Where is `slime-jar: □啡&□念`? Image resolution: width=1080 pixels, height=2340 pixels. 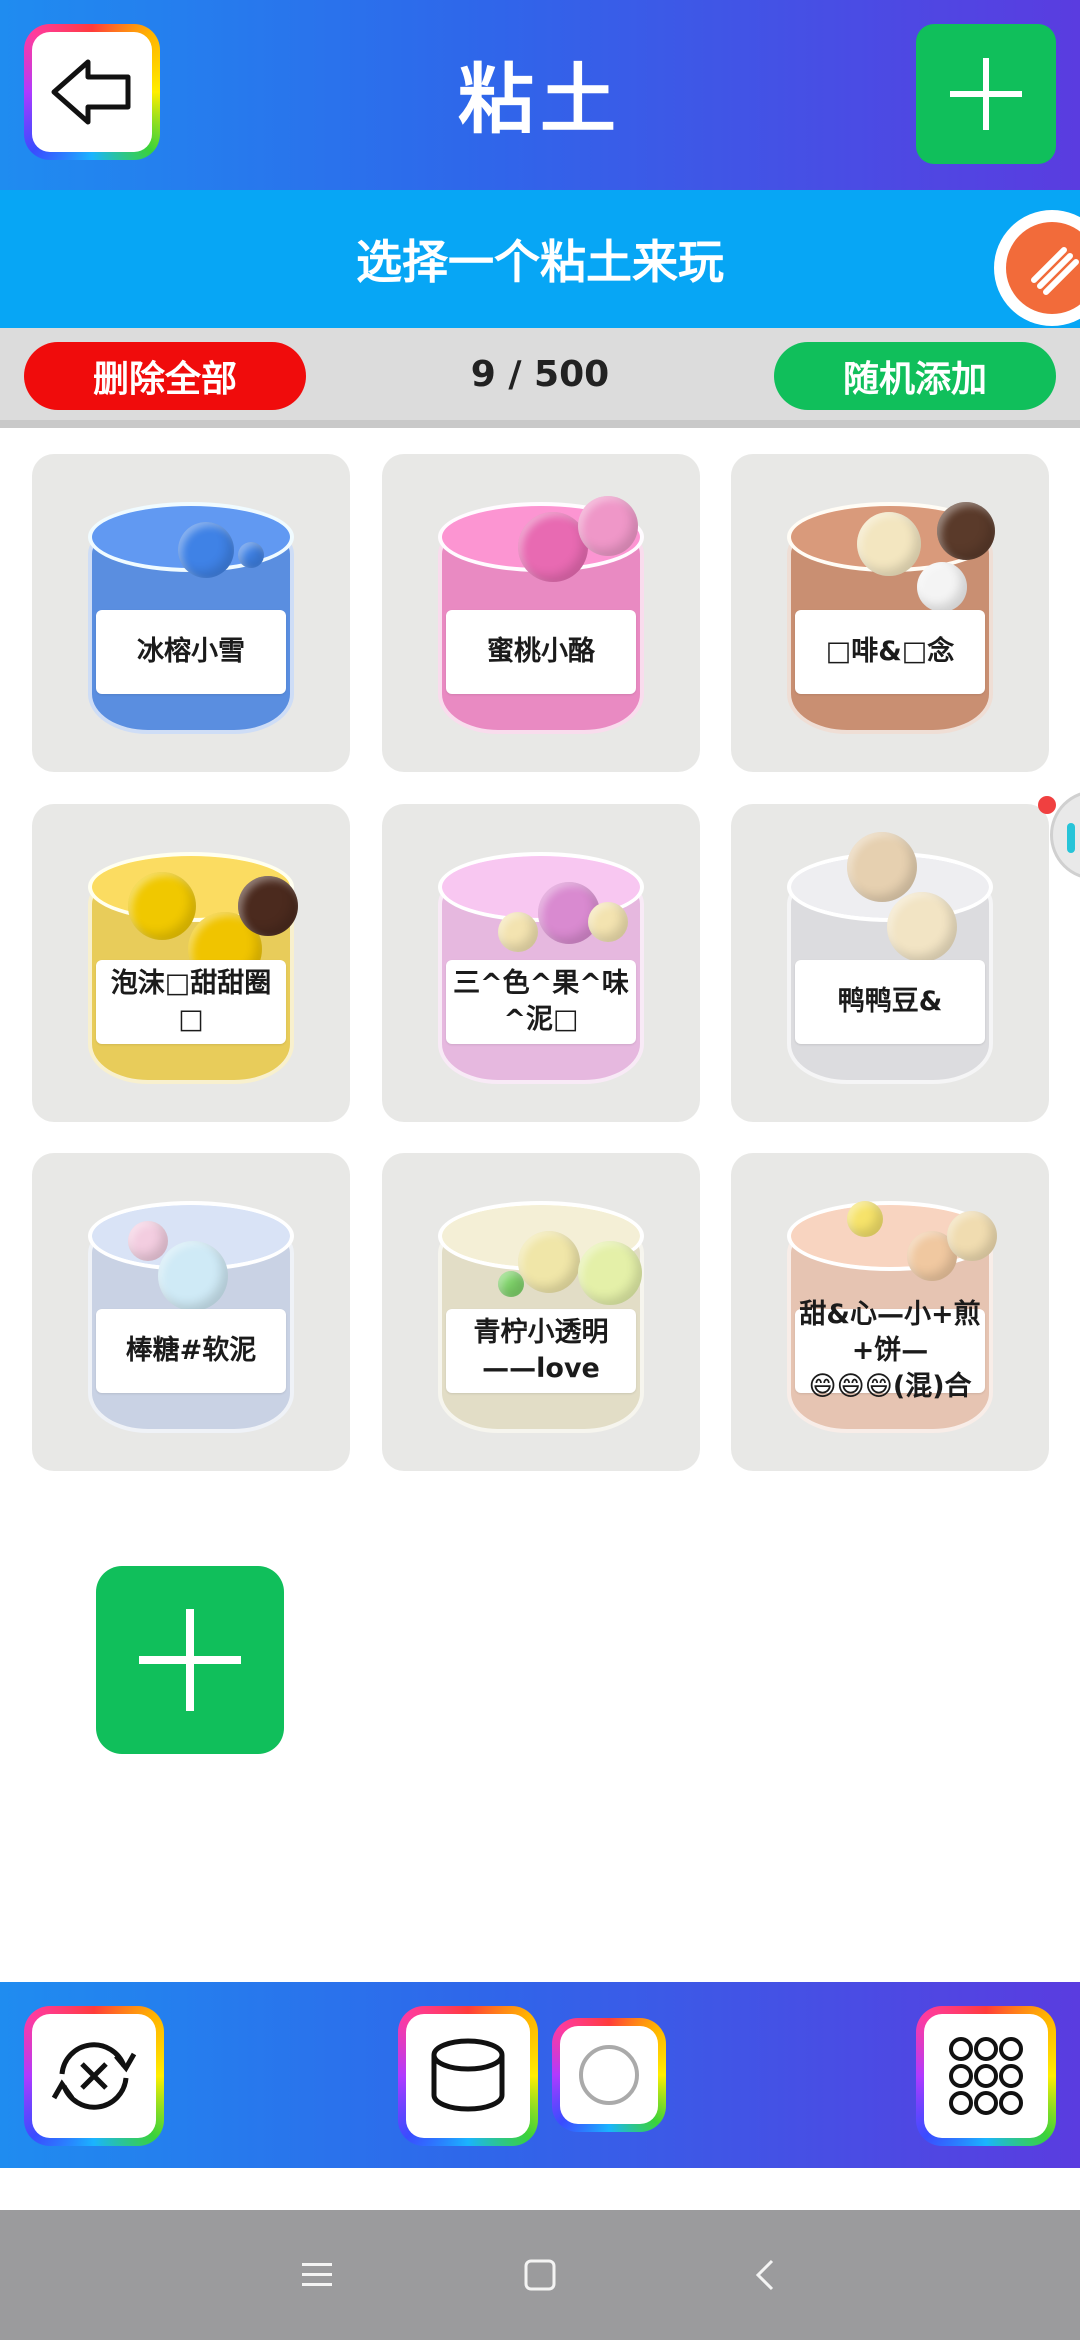
slime-jar: □啡&□念 is located at coordinates (891, 618).